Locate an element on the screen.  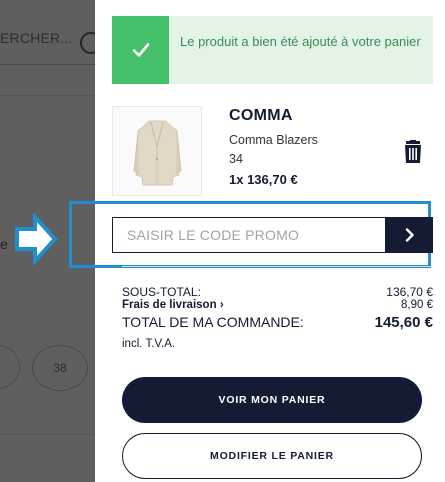
subtotal-label: SOUS-TOTAL: is located at coordinates (161, 292).